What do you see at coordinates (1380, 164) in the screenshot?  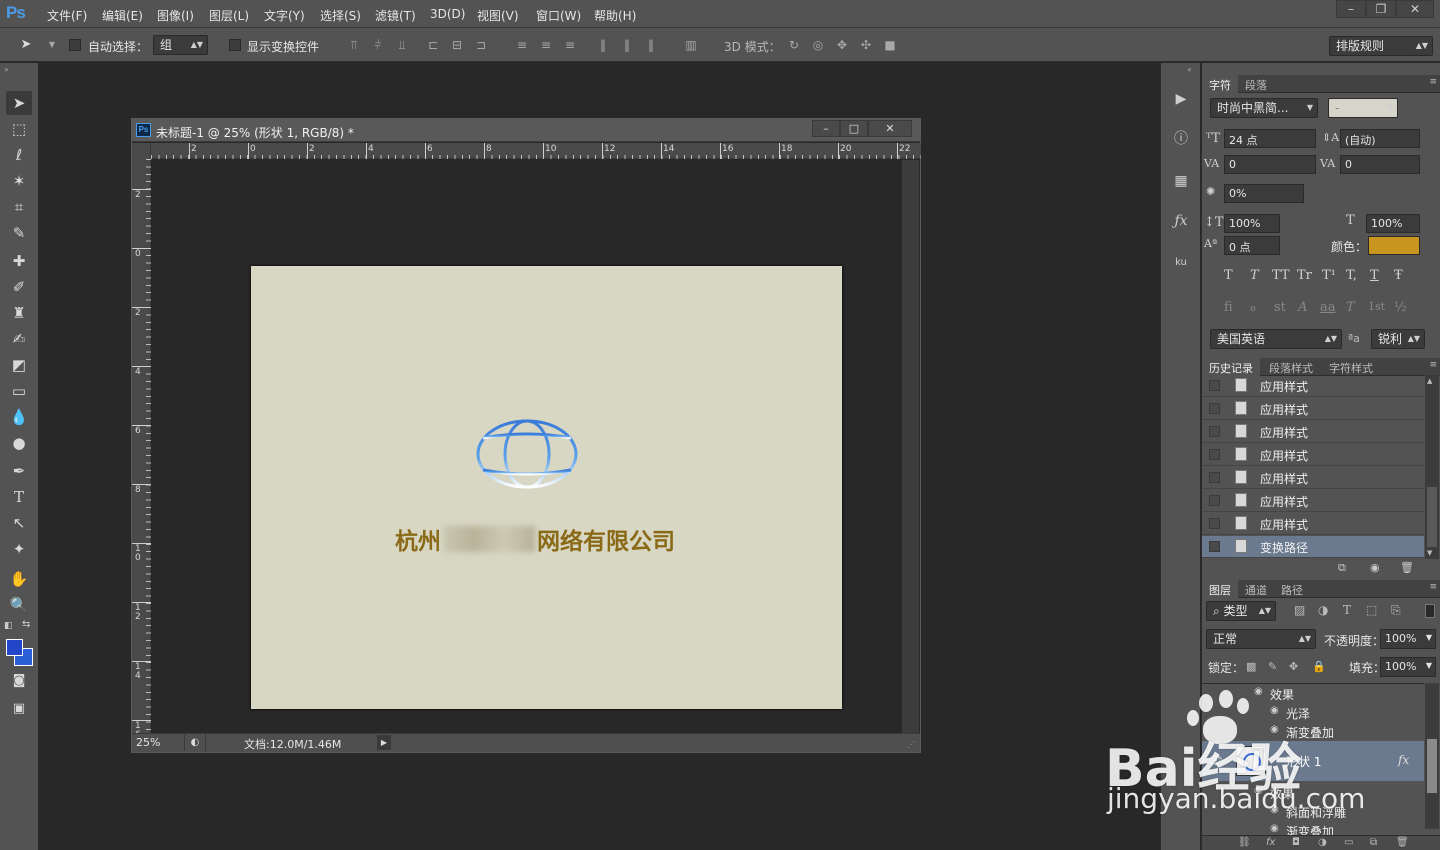 I see `tracking-field: 0` at bounding box center [1380, 164].